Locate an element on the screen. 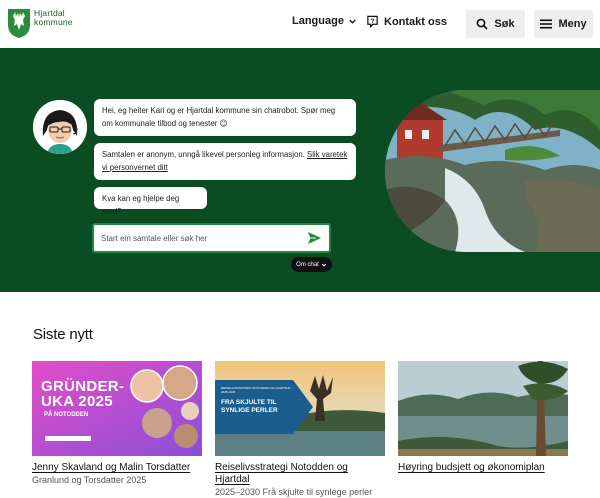 This screenshot has width=600, height=498. news-heading: Siste nytt is located at coordinates (63, 334).